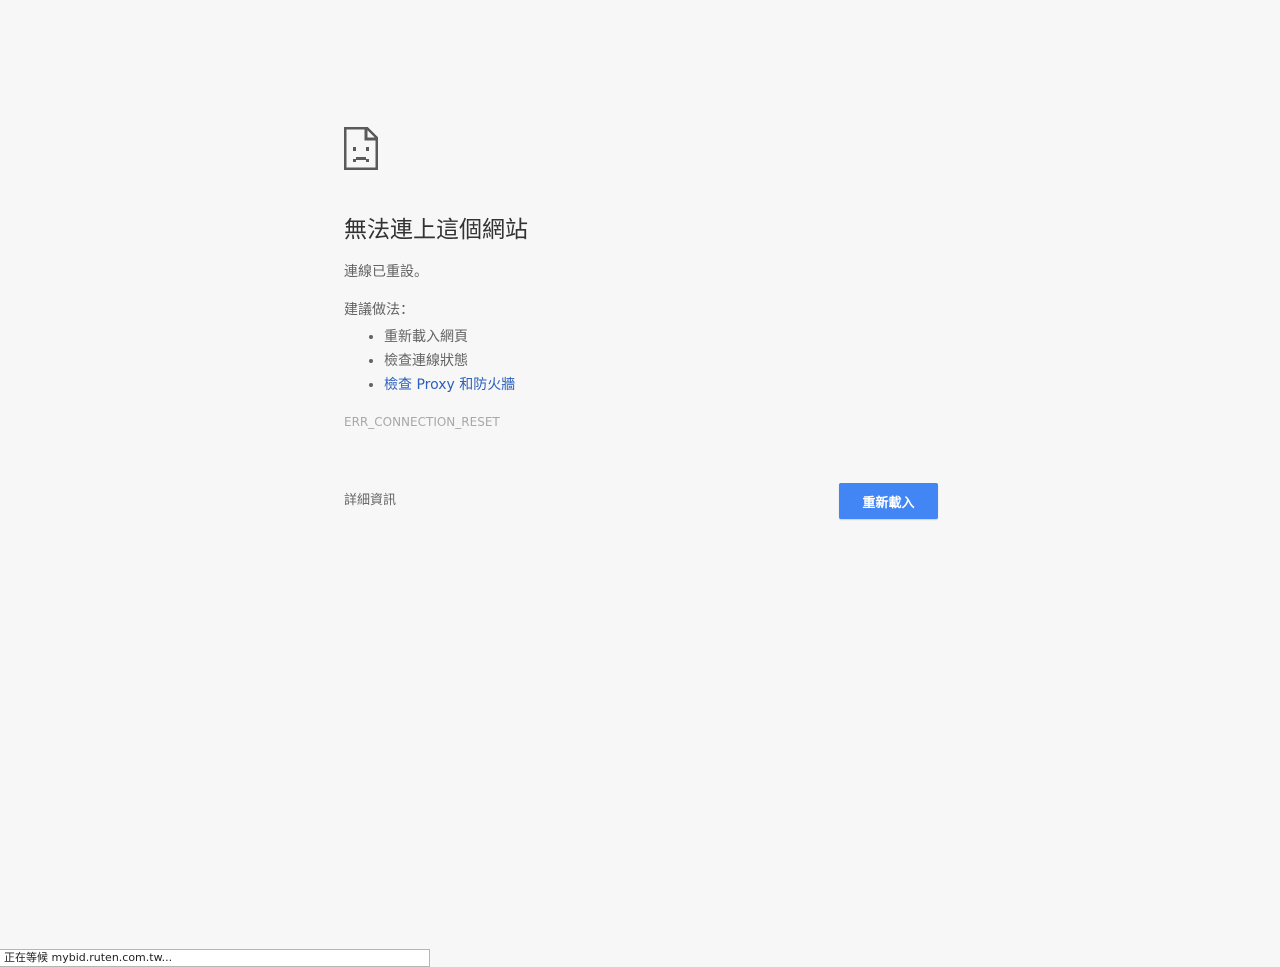  What do you see at coordinates (661, 361) in the screenshot?
I see `suggestion-item-check-connection: 檢查連線狀態` at bounding box center [661, 361].